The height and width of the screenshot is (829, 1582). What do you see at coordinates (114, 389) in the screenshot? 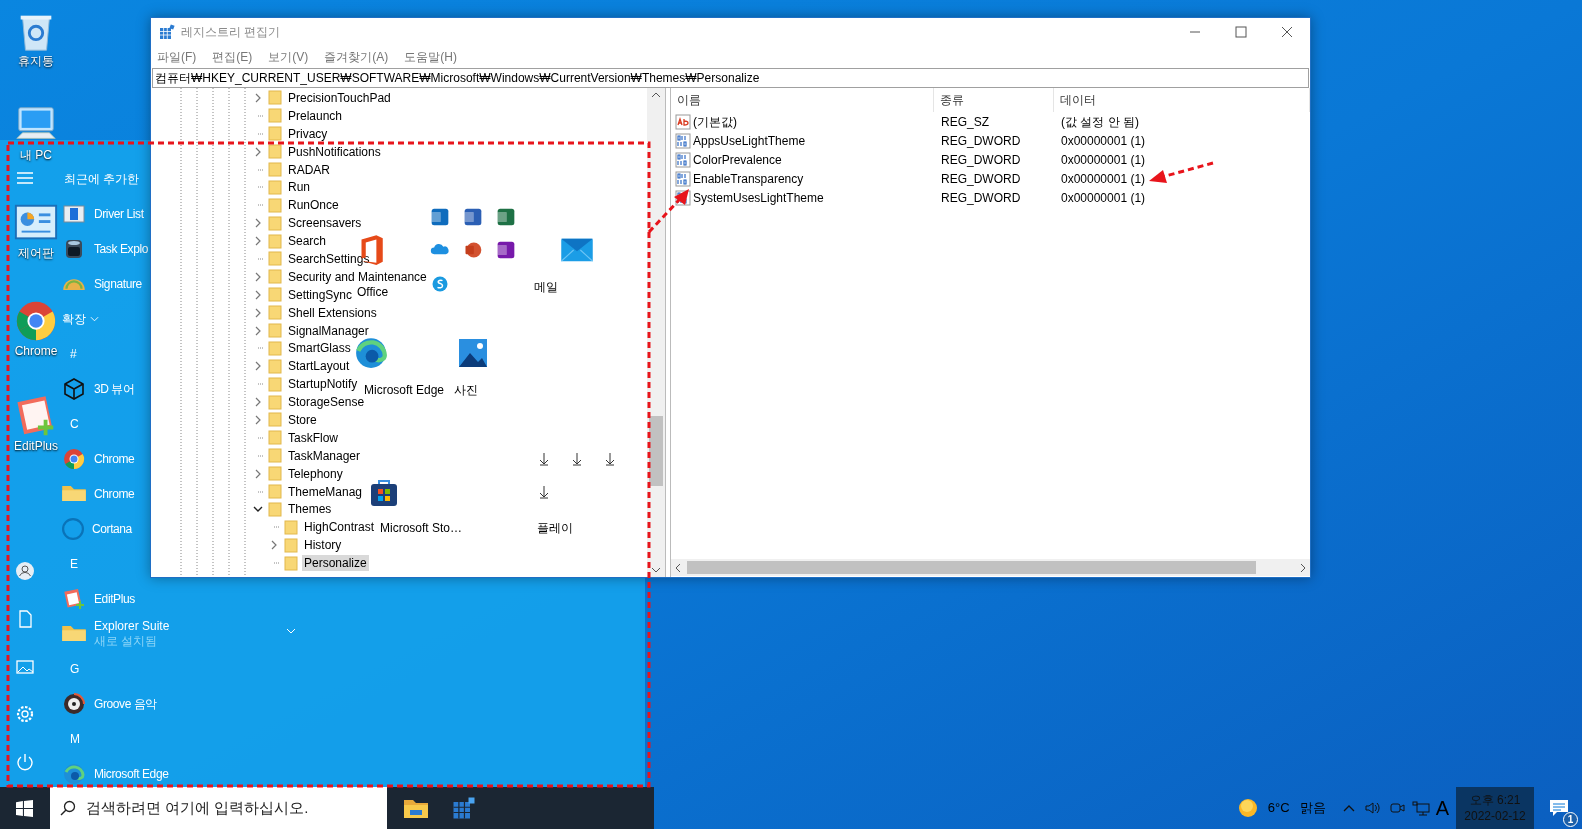
I see `app-name: 3D 뷰어` at bounding box center [114, 389].